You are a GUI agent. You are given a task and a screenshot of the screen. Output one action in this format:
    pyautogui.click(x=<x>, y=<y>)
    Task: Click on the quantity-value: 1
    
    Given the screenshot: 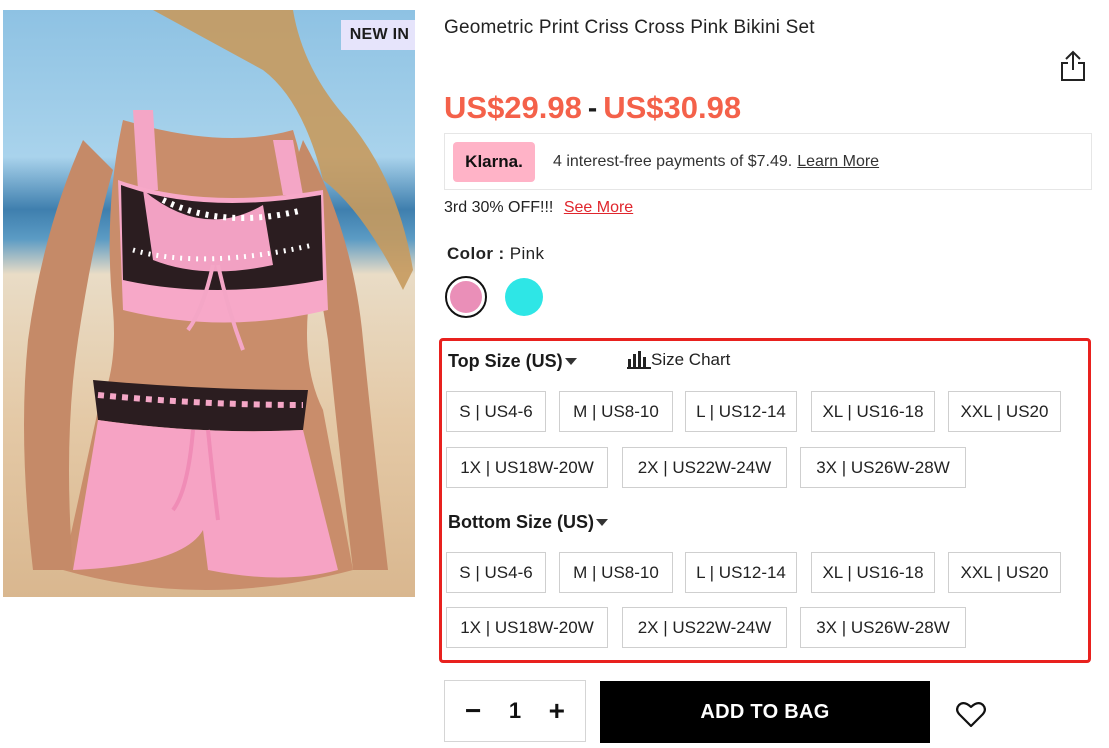 What is the action you would take?
    pyautogui.click(x=515, y=711)
    